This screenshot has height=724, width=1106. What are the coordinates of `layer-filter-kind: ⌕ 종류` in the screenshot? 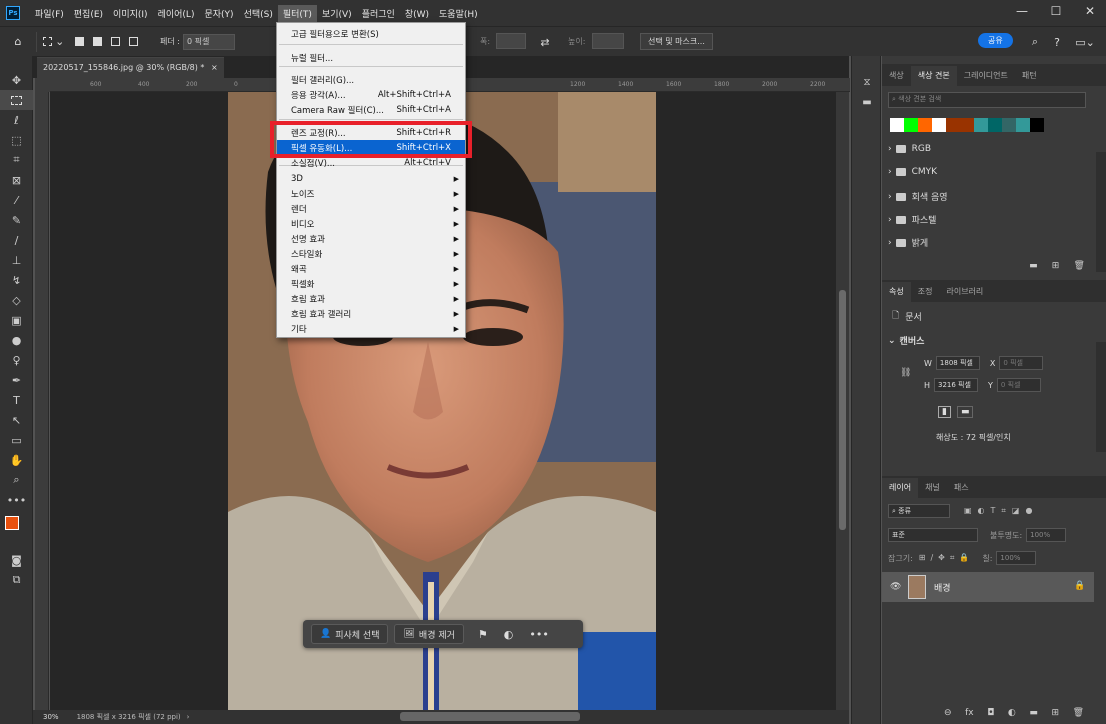 It's located at (919, 511).